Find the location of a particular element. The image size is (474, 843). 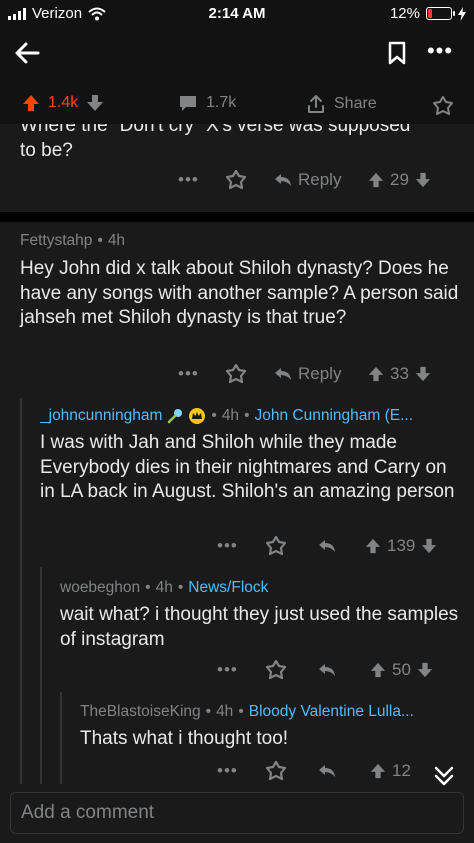

top-nav: ••• is located at coordinates (237, 53).